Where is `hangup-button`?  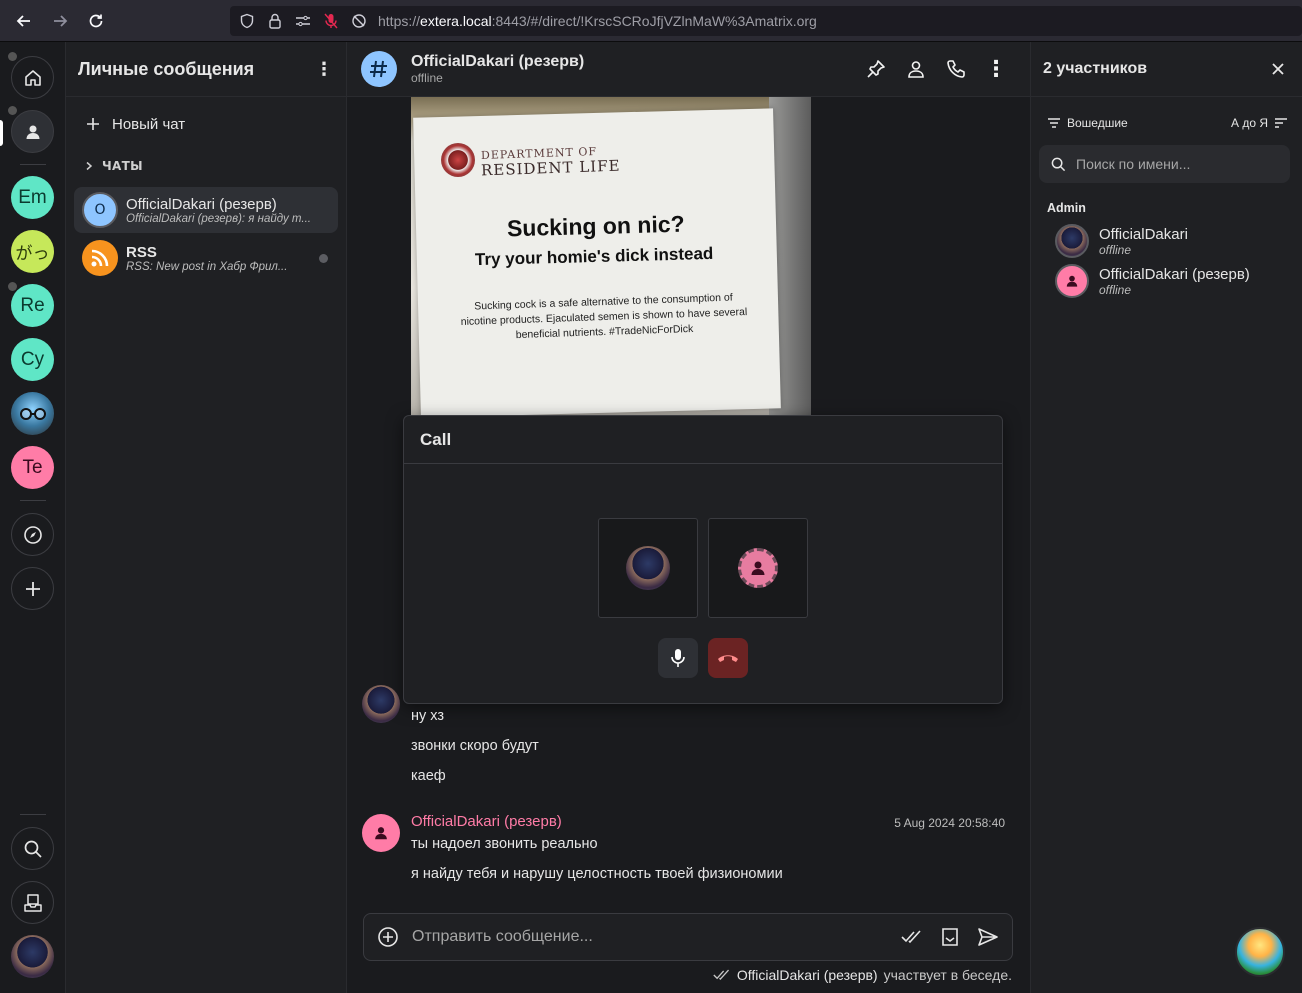 hangup-button is located at coordinates (728, 658).